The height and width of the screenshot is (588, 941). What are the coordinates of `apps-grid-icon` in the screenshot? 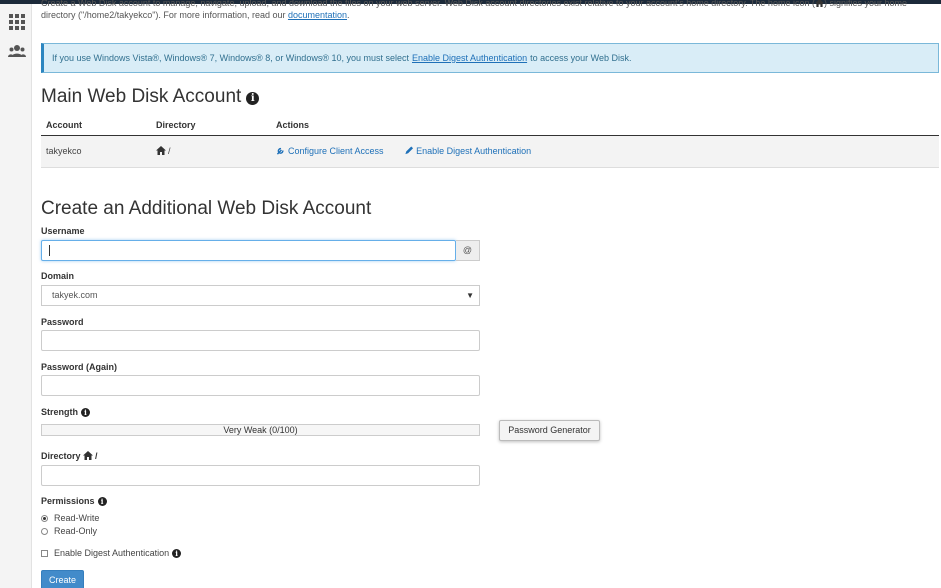 It's located at (17, 22).